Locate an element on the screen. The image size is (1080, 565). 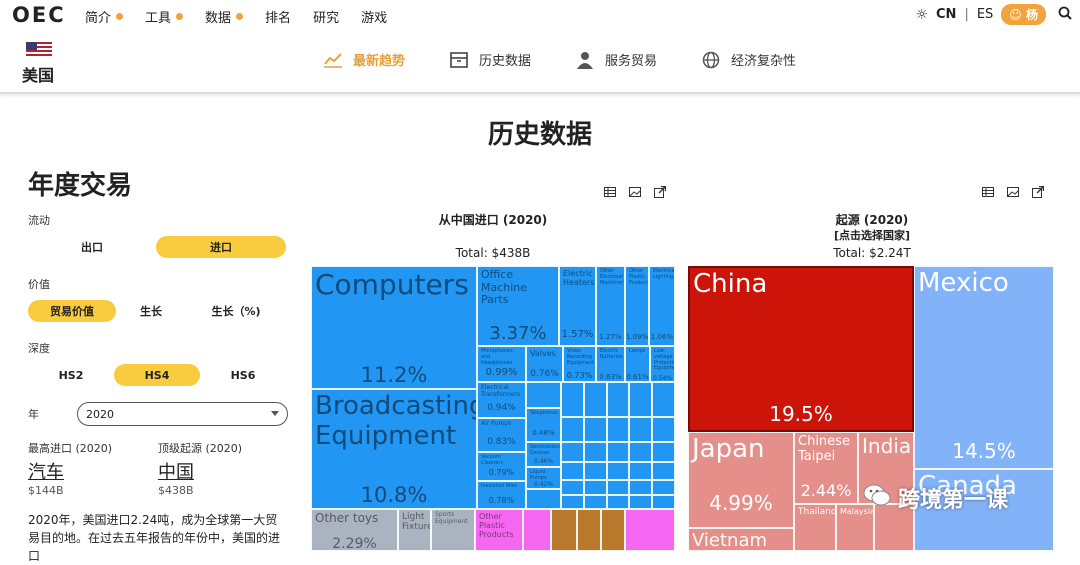
treemap-cell: Insulated Wire 0.78% is located at coordinates (501, 495).